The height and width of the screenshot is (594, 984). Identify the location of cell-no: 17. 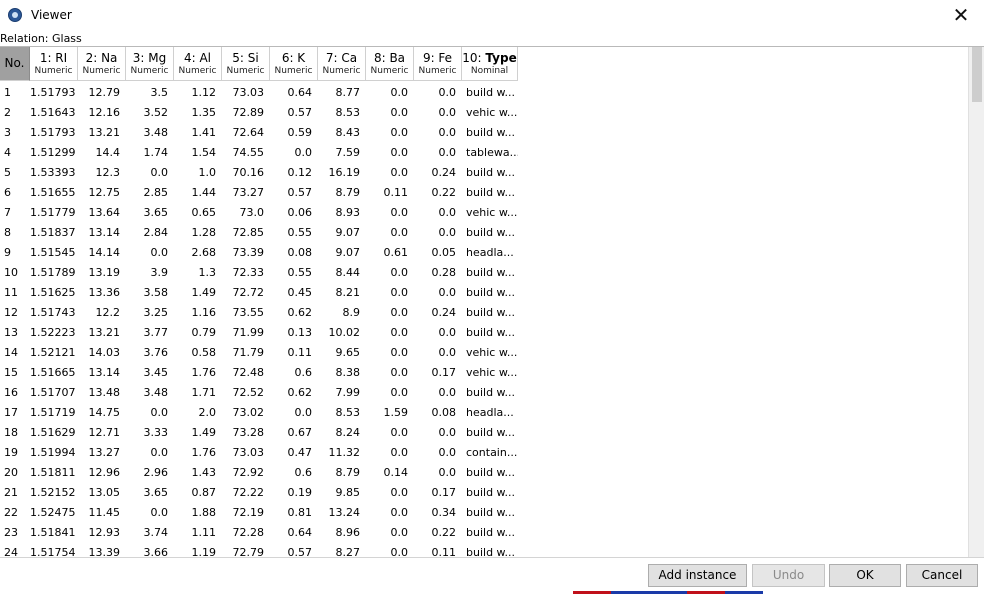
(15, 413).